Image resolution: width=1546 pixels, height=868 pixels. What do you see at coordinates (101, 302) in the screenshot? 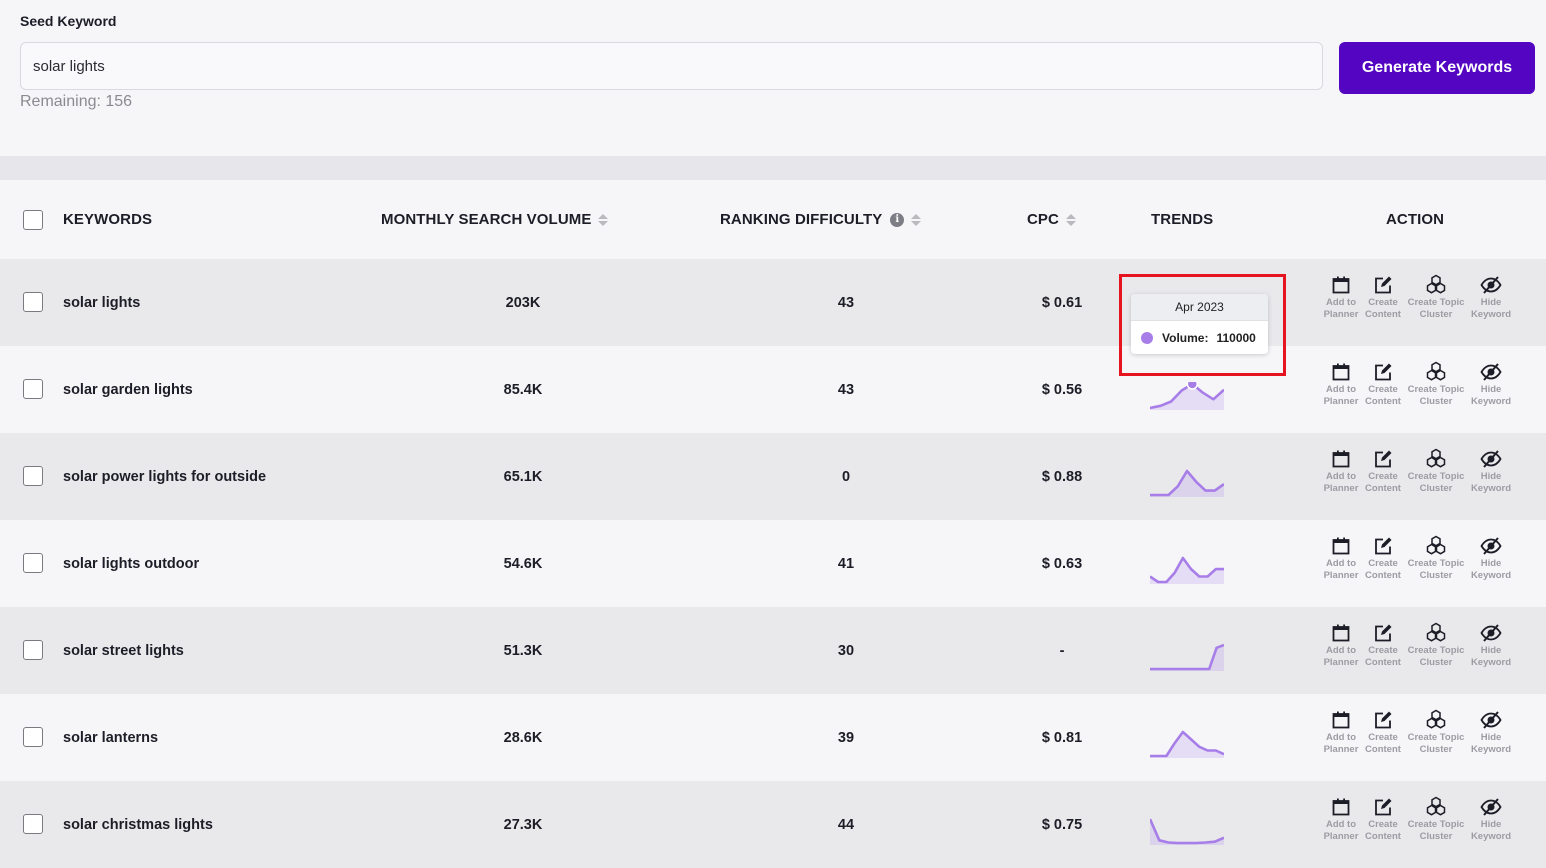
I see `keyword-cell: solar lights` at bounding box center [101, 302].